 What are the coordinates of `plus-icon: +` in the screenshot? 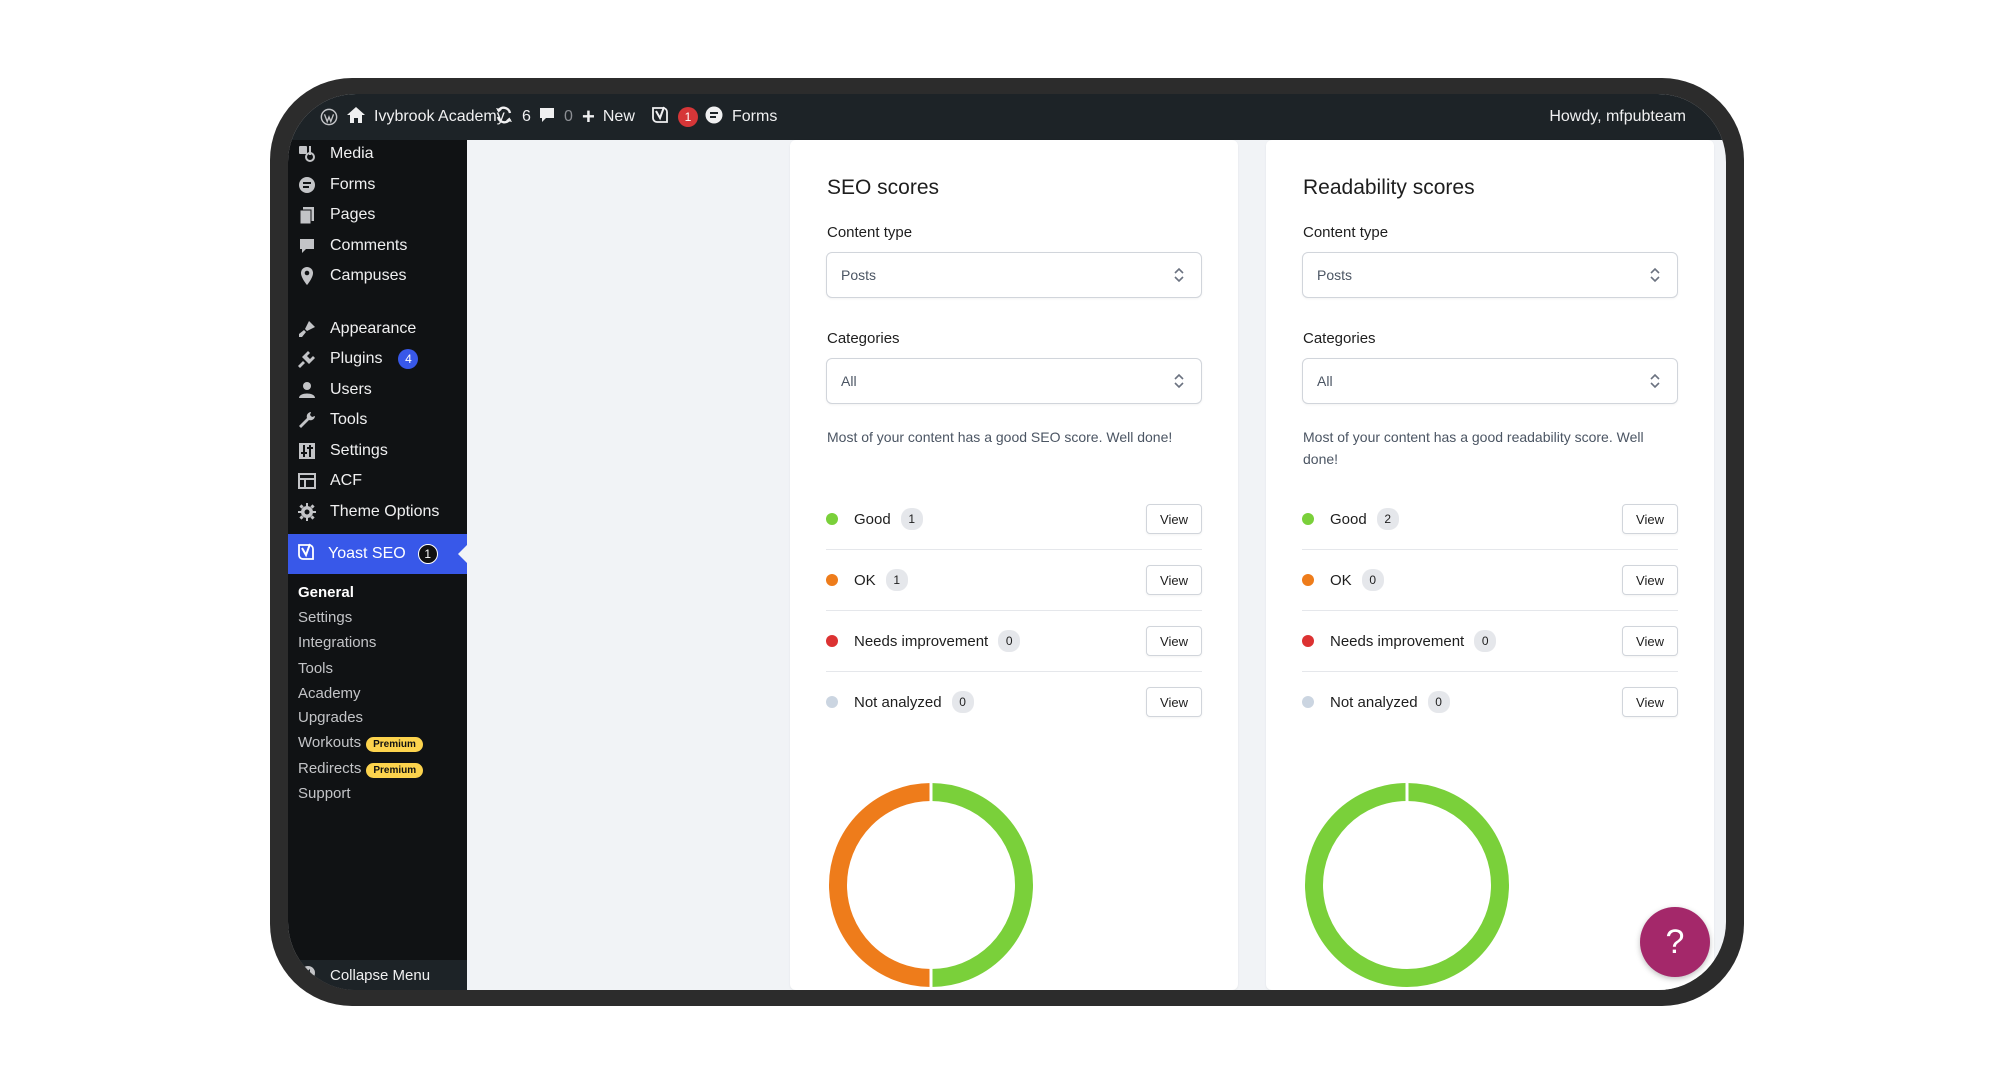 It's located at (588, 116).